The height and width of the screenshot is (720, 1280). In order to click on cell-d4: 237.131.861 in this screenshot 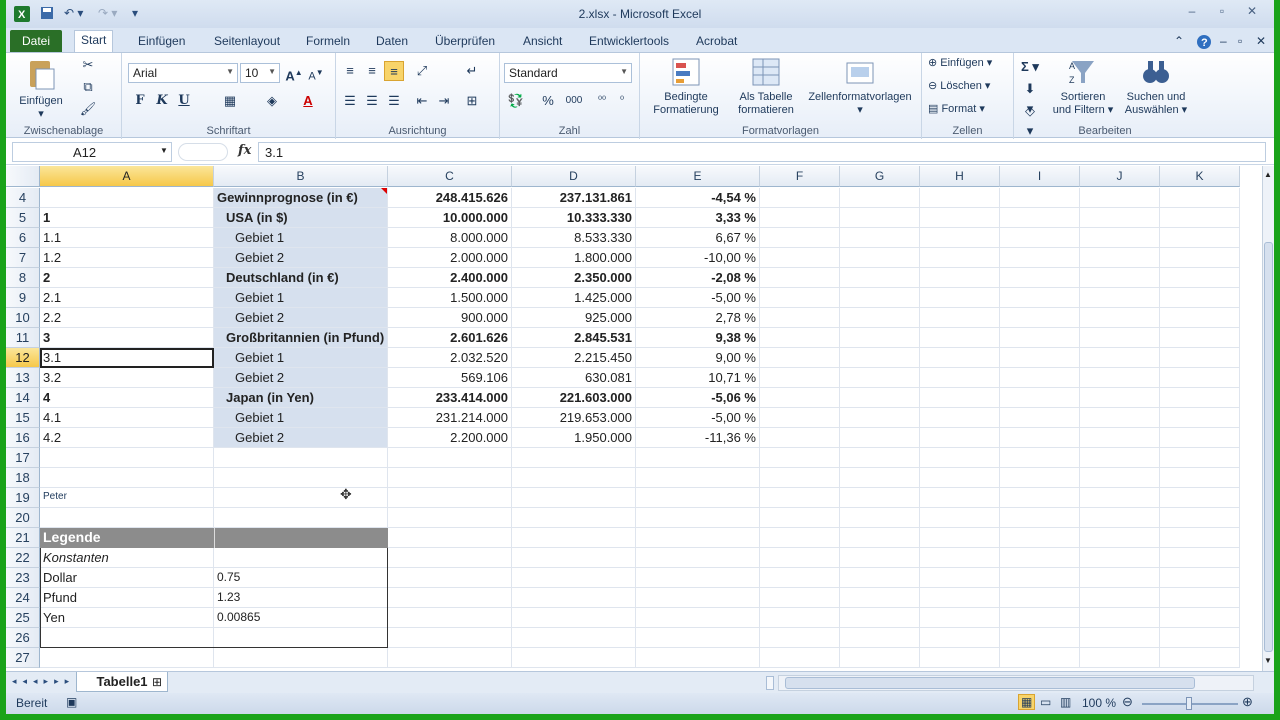, I will do `click(574, 198)`.